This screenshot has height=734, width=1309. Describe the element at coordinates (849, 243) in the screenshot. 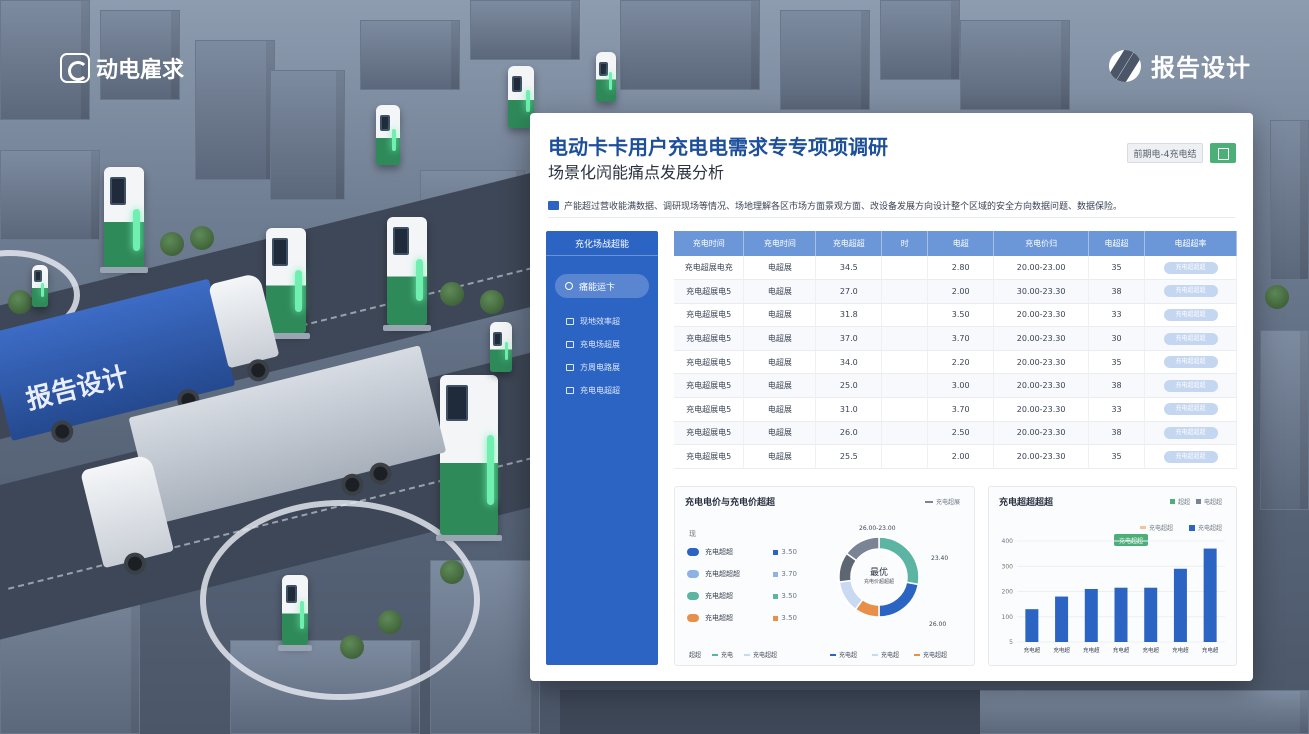

I see `column-header: 充电超超` at that location.